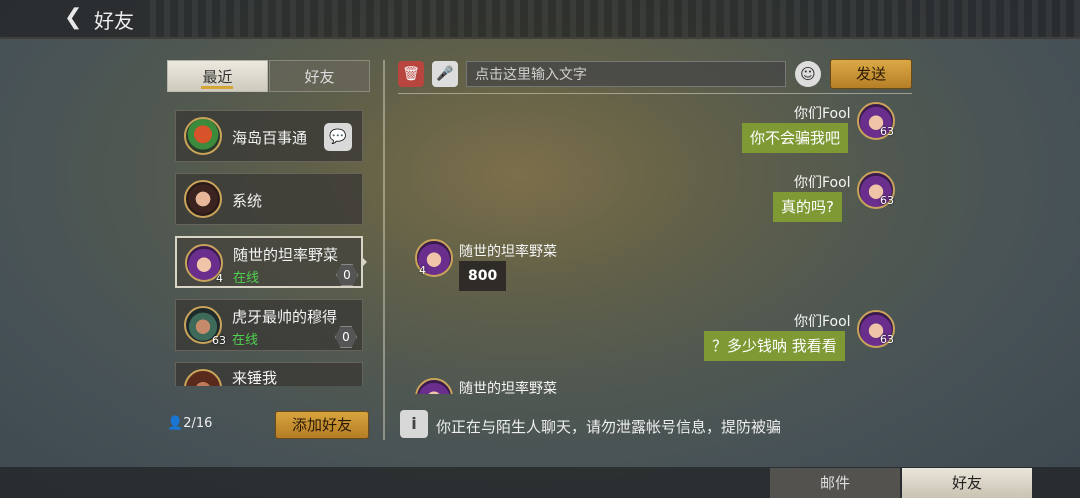 This screenshot has height=498, width=1080. I want to click on selection-arrow-icon, so click(364, 262).